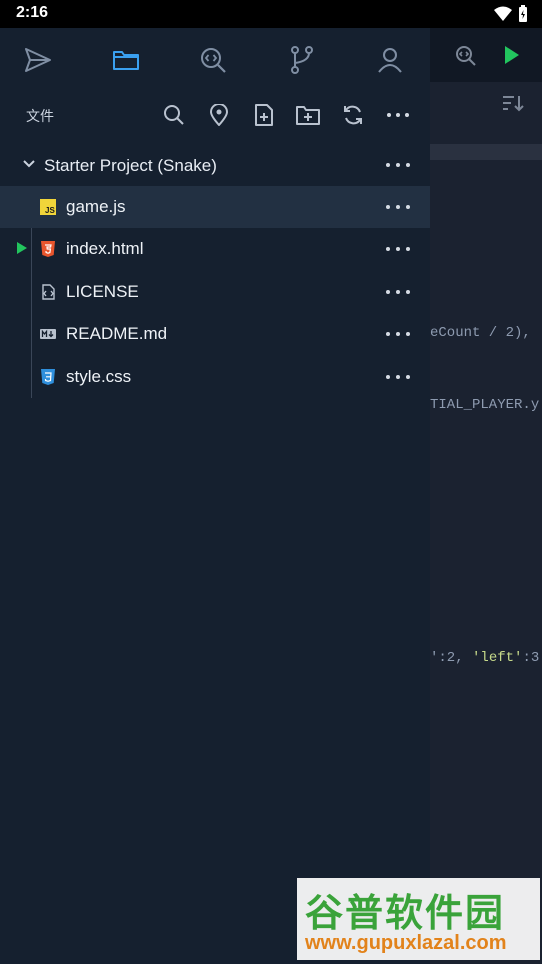 The width and height of the screenshot is (542, 964). What do you see at coordinates (405, 914) in the screenshot?
I see `watermark-logo-text: 谷普软件园` at bounding box center [405, 914].